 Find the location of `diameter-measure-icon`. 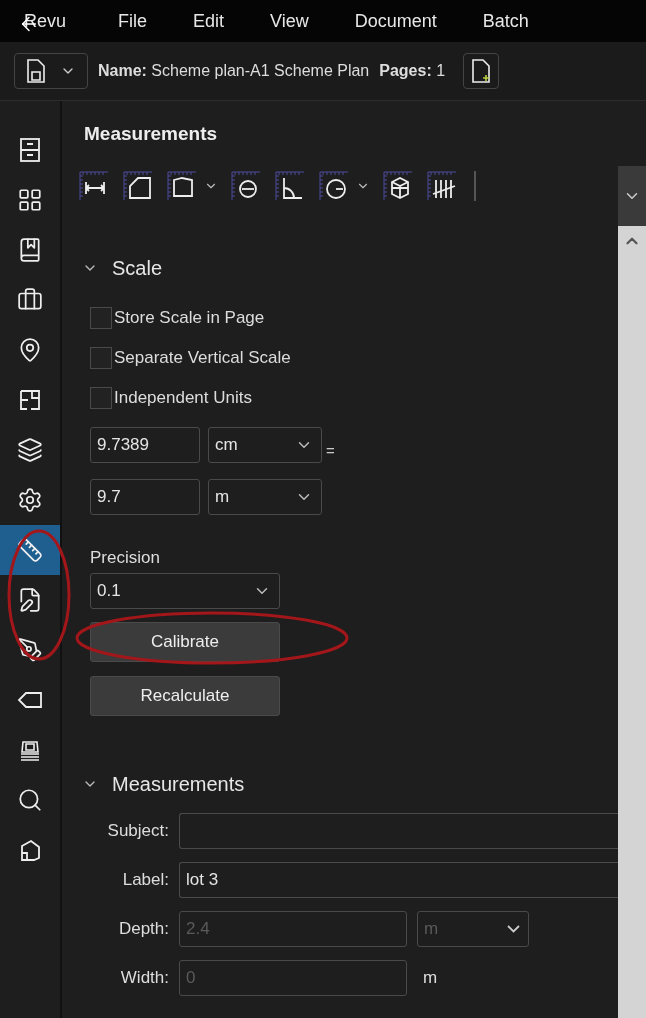

diameter-measure-icon is located at coordinates (246, 186).